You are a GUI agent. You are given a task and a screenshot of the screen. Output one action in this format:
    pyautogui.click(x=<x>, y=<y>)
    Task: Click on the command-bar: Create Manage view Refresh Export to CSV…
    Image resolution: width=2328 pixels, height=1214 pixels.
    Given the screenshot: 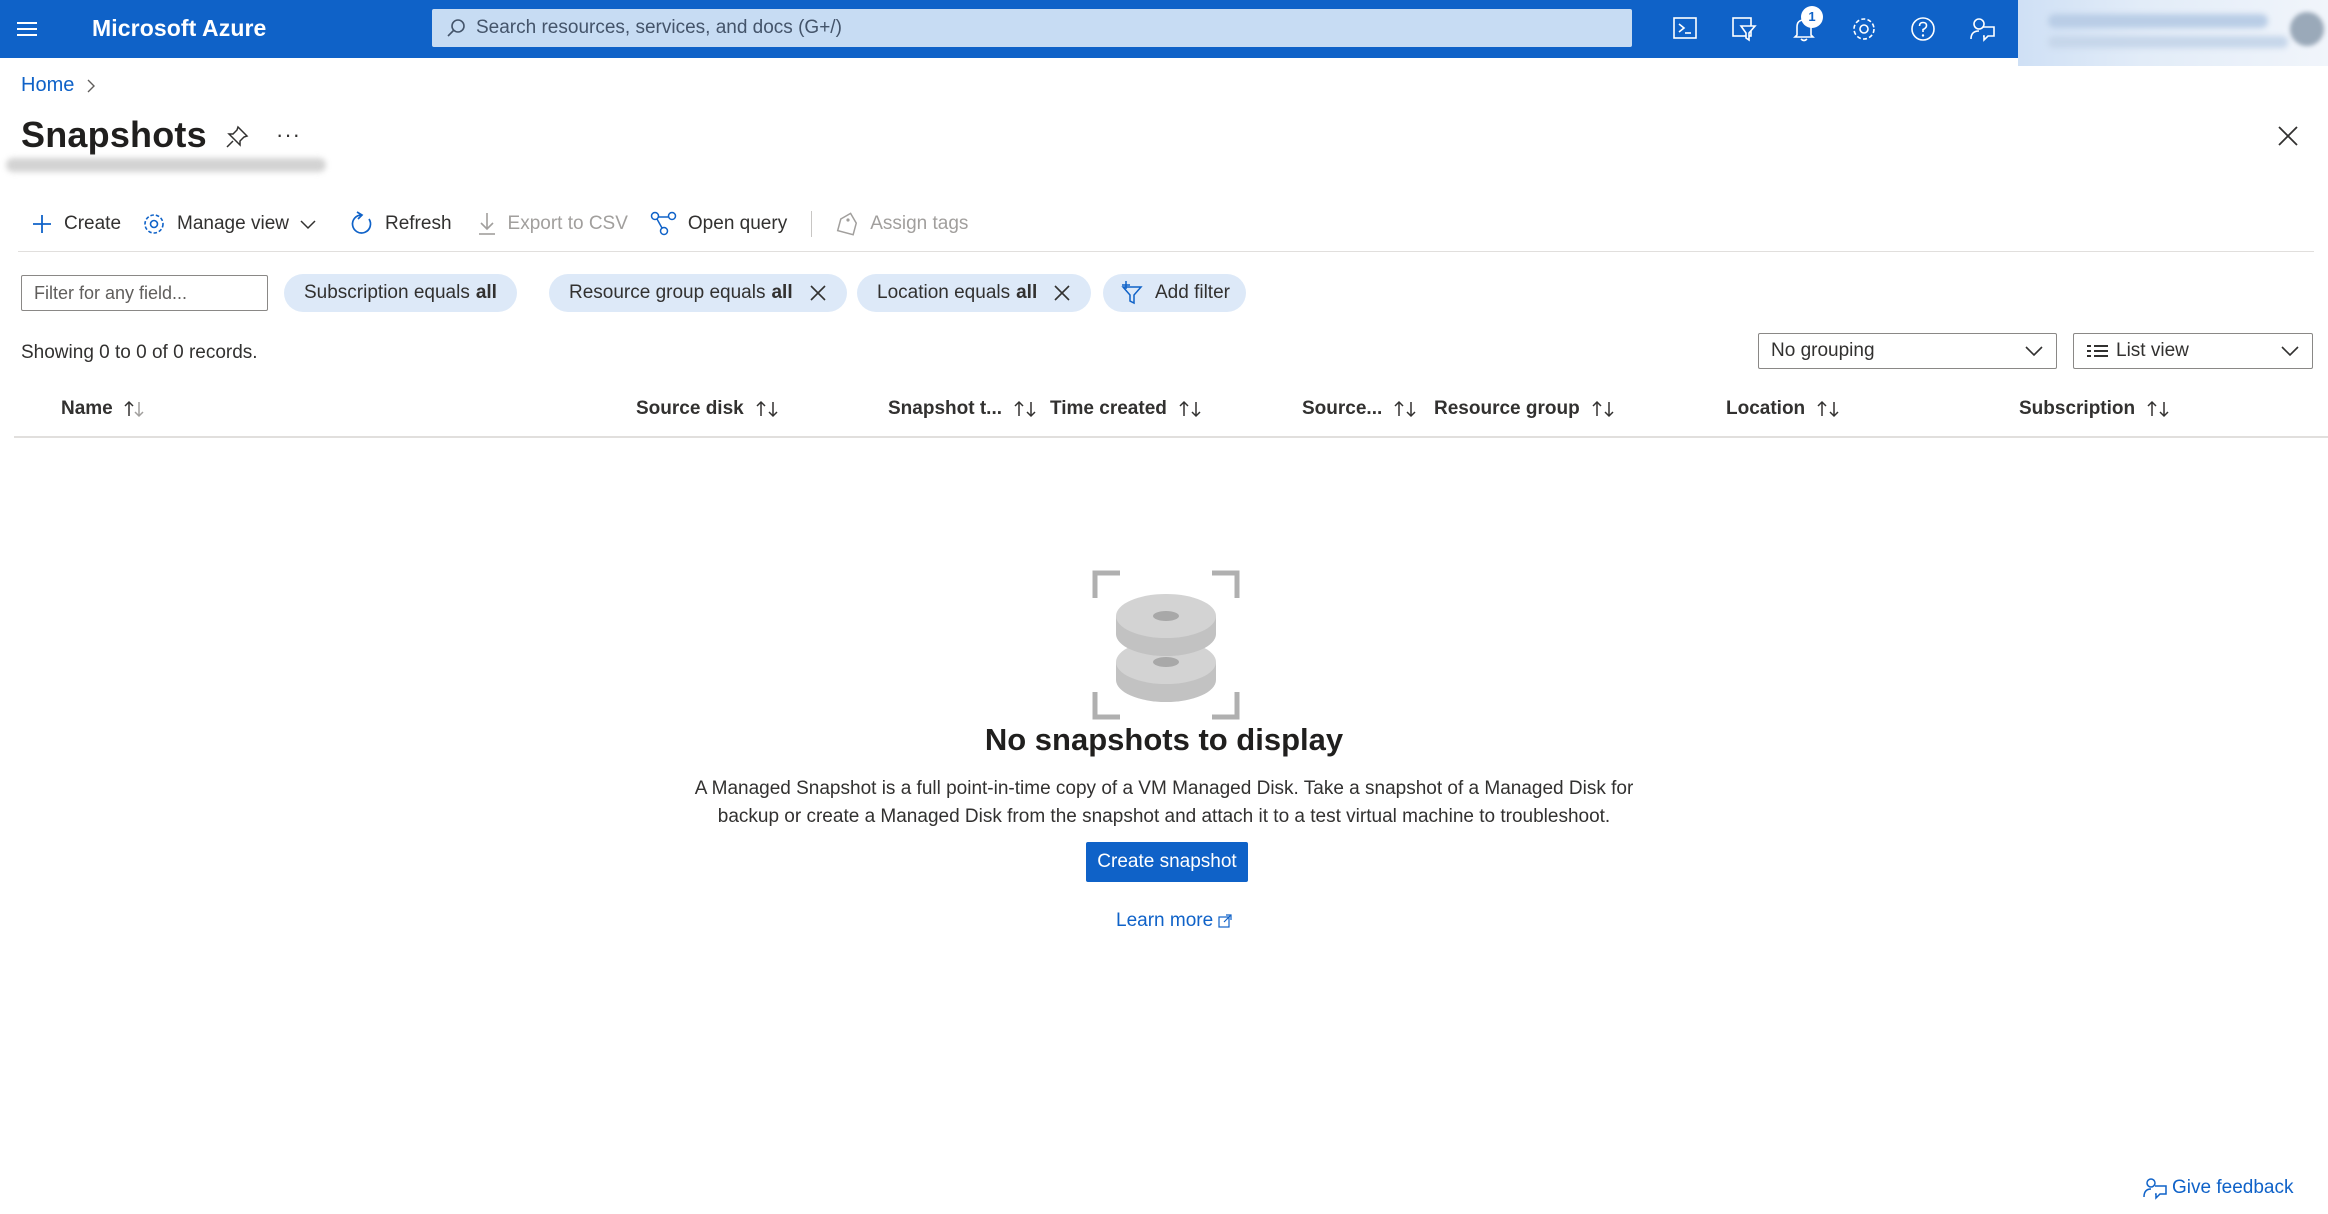 What is the action you would take?
    pyautogui.click(x=499, y=224)
    